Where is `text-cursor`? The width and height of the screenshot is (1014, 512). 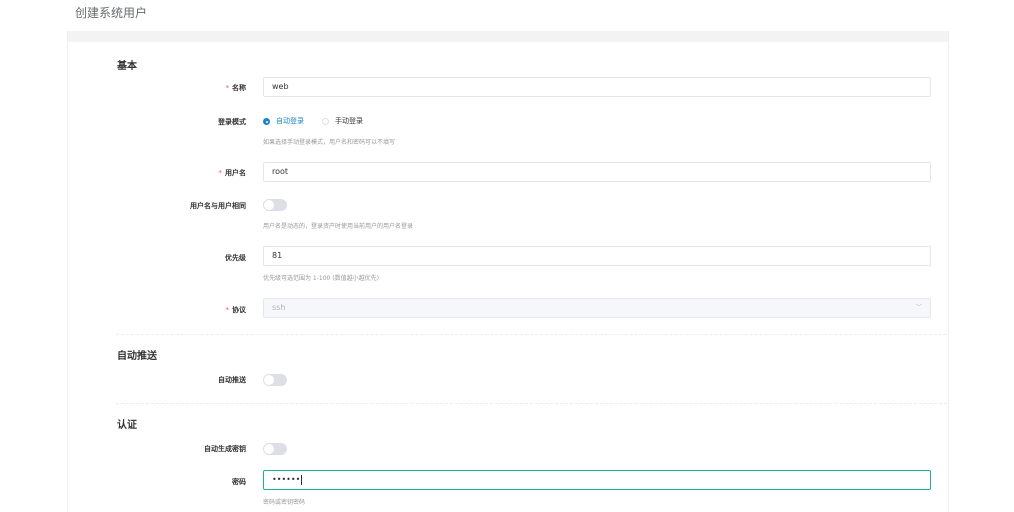 text-cursor is located at coordinates (302, 479).